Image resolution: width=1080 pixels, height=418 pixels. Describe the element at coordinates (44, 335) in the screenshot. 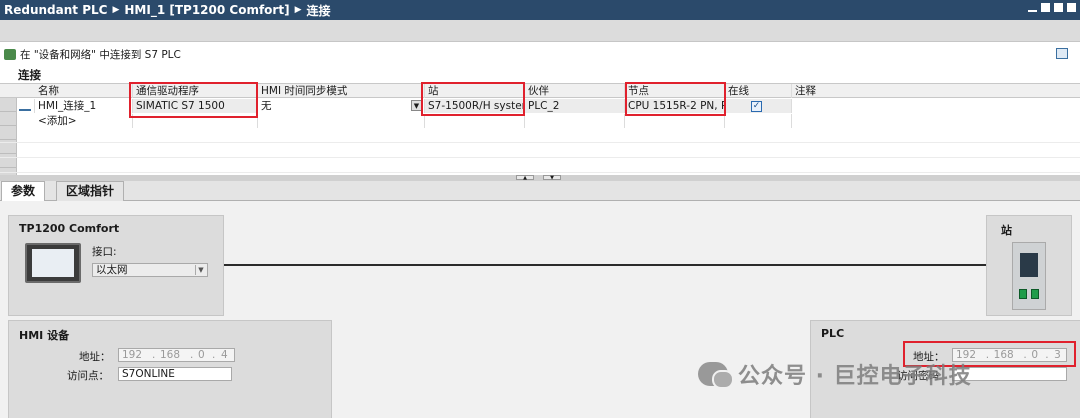

I see `hmi-settings-title: HMI 设备` at that location.